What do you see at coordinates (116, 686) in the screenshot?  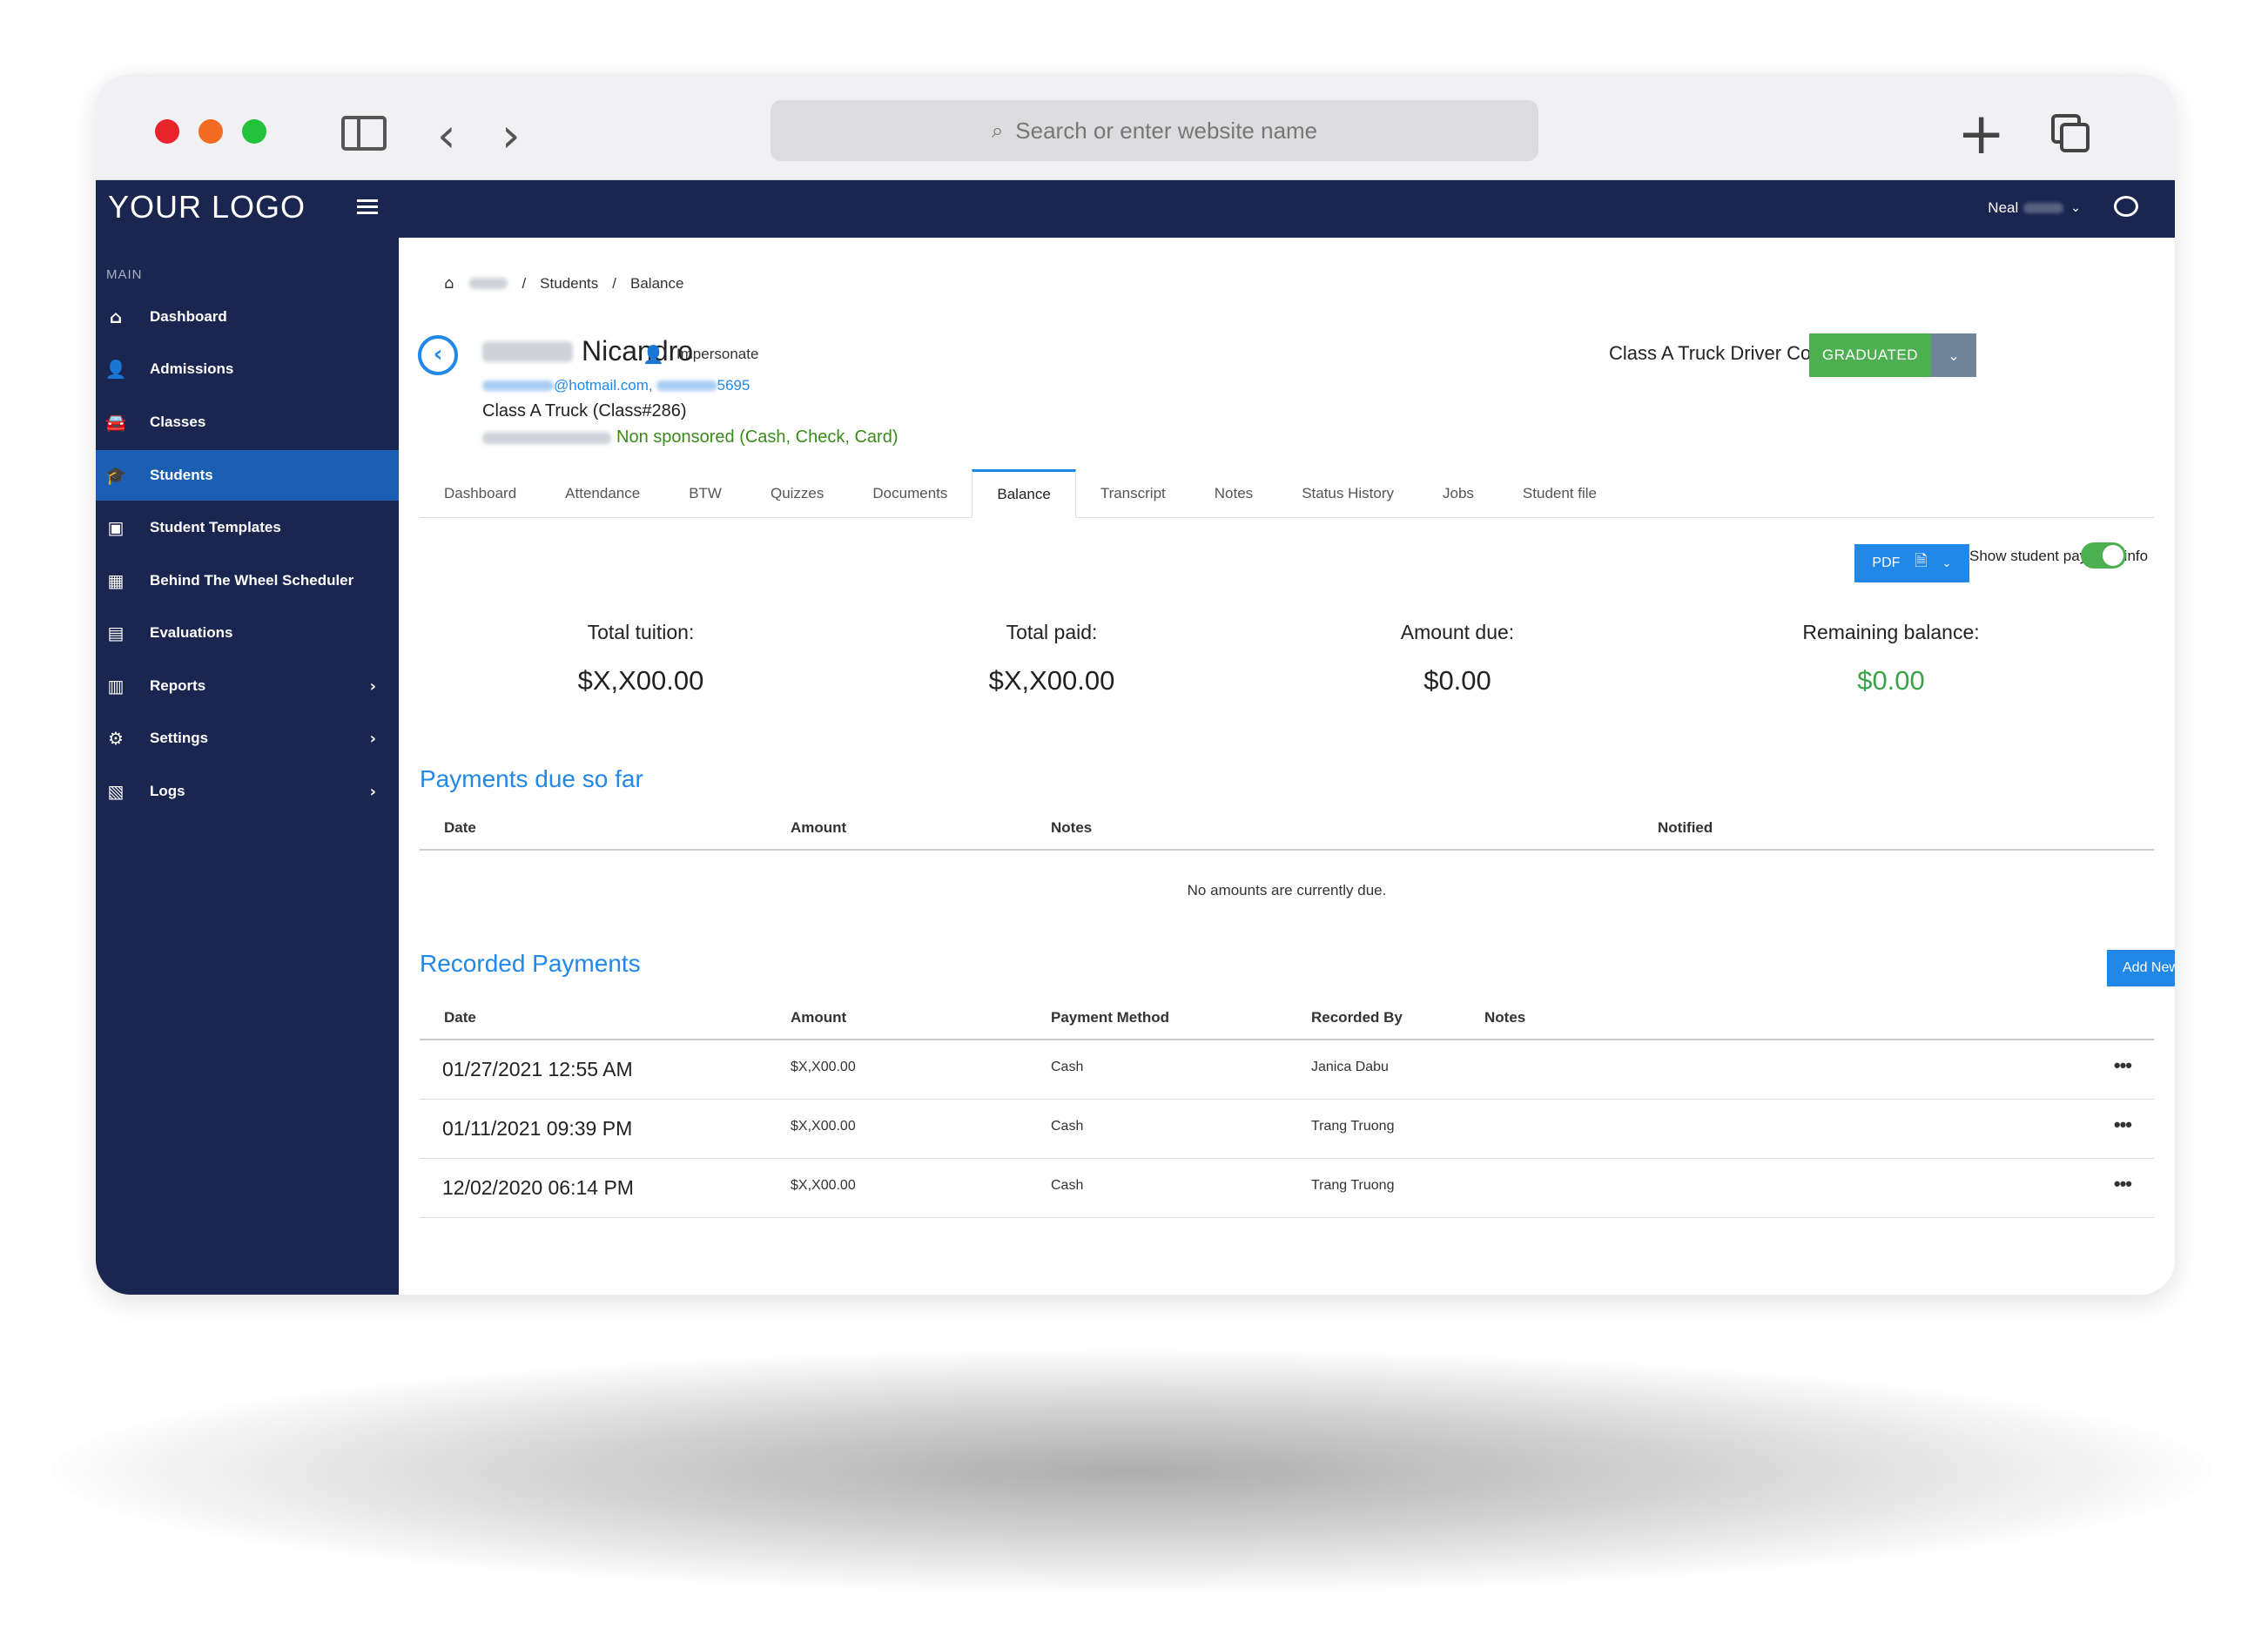 I see `report-icon: ▥` at bounding box center [116, 686].